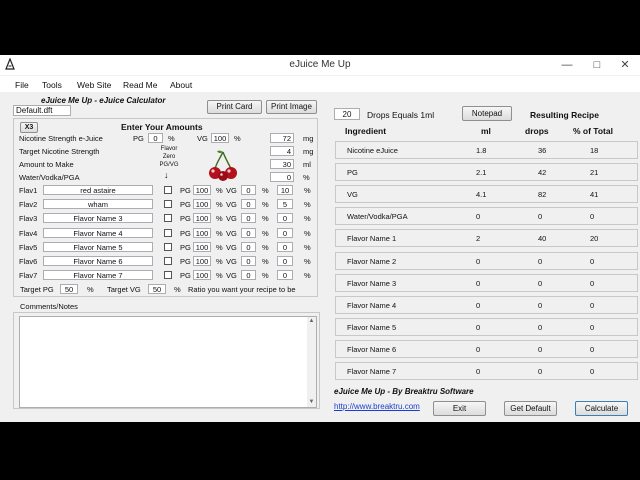  Describe the element at coordinates (49, 177) in the screenshot. I see `water-label: Water/Vodka/PGA` at that location.